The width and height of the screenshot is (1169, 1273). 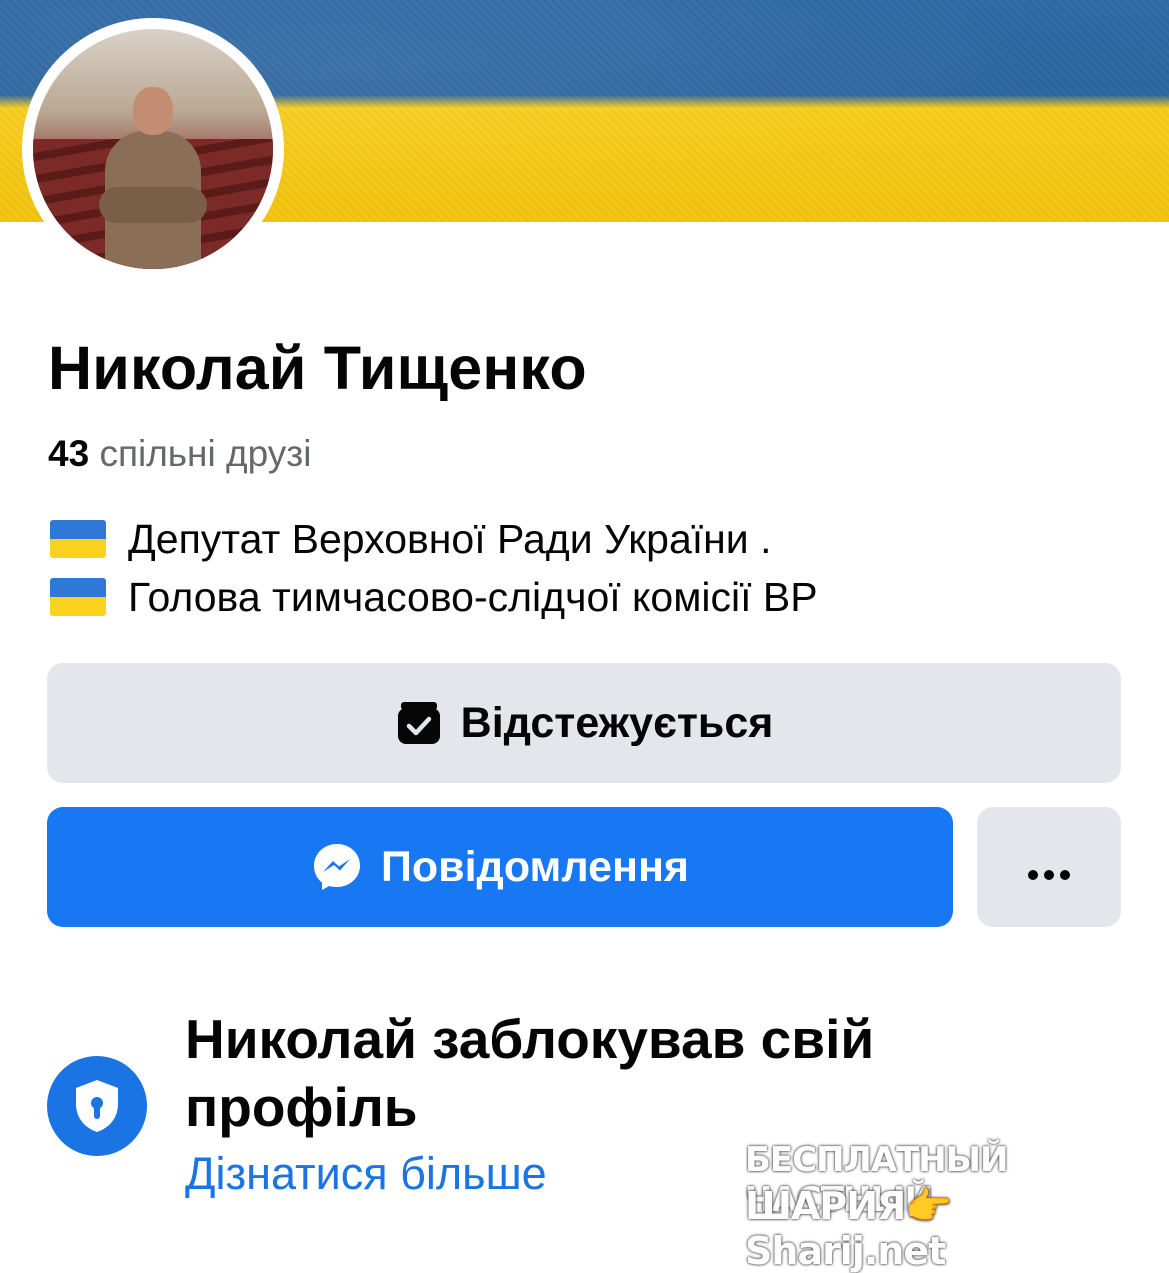 I want to click on message-button: Повідомлення, so click(x=500, y=867).